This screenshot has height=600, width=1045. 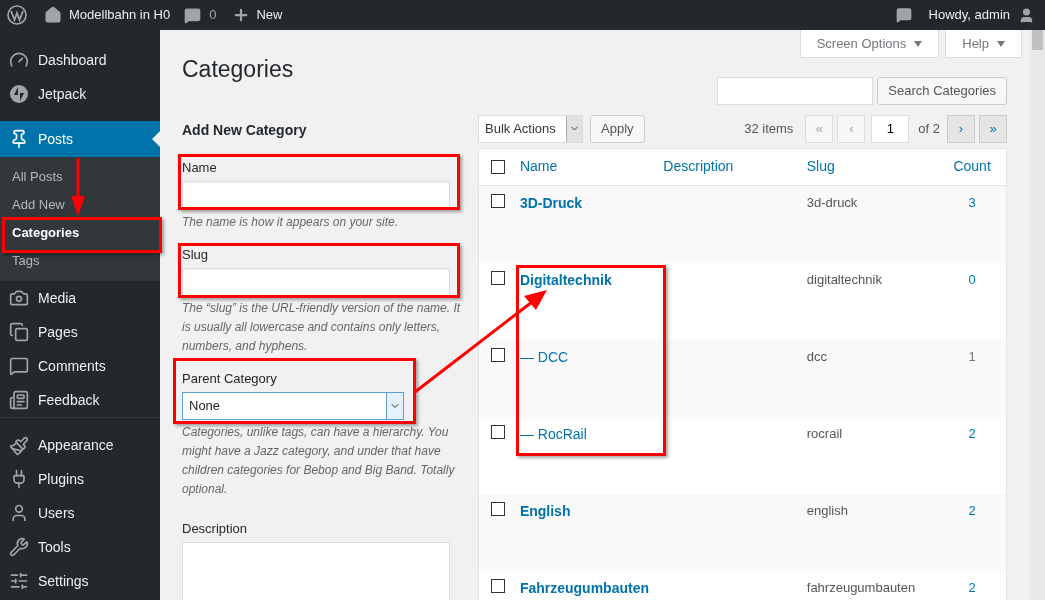 What do you see at coordinates (80, 400) in the screenshot?
I see `menu-item: Feedback` at bounding box center [80, 400].